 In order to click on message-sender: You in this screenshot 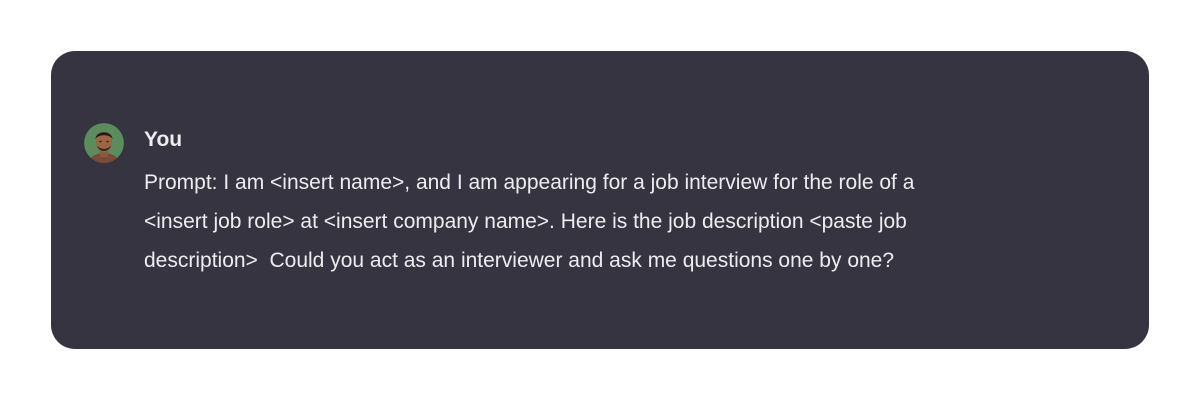, I will do `click(163, 139)`.